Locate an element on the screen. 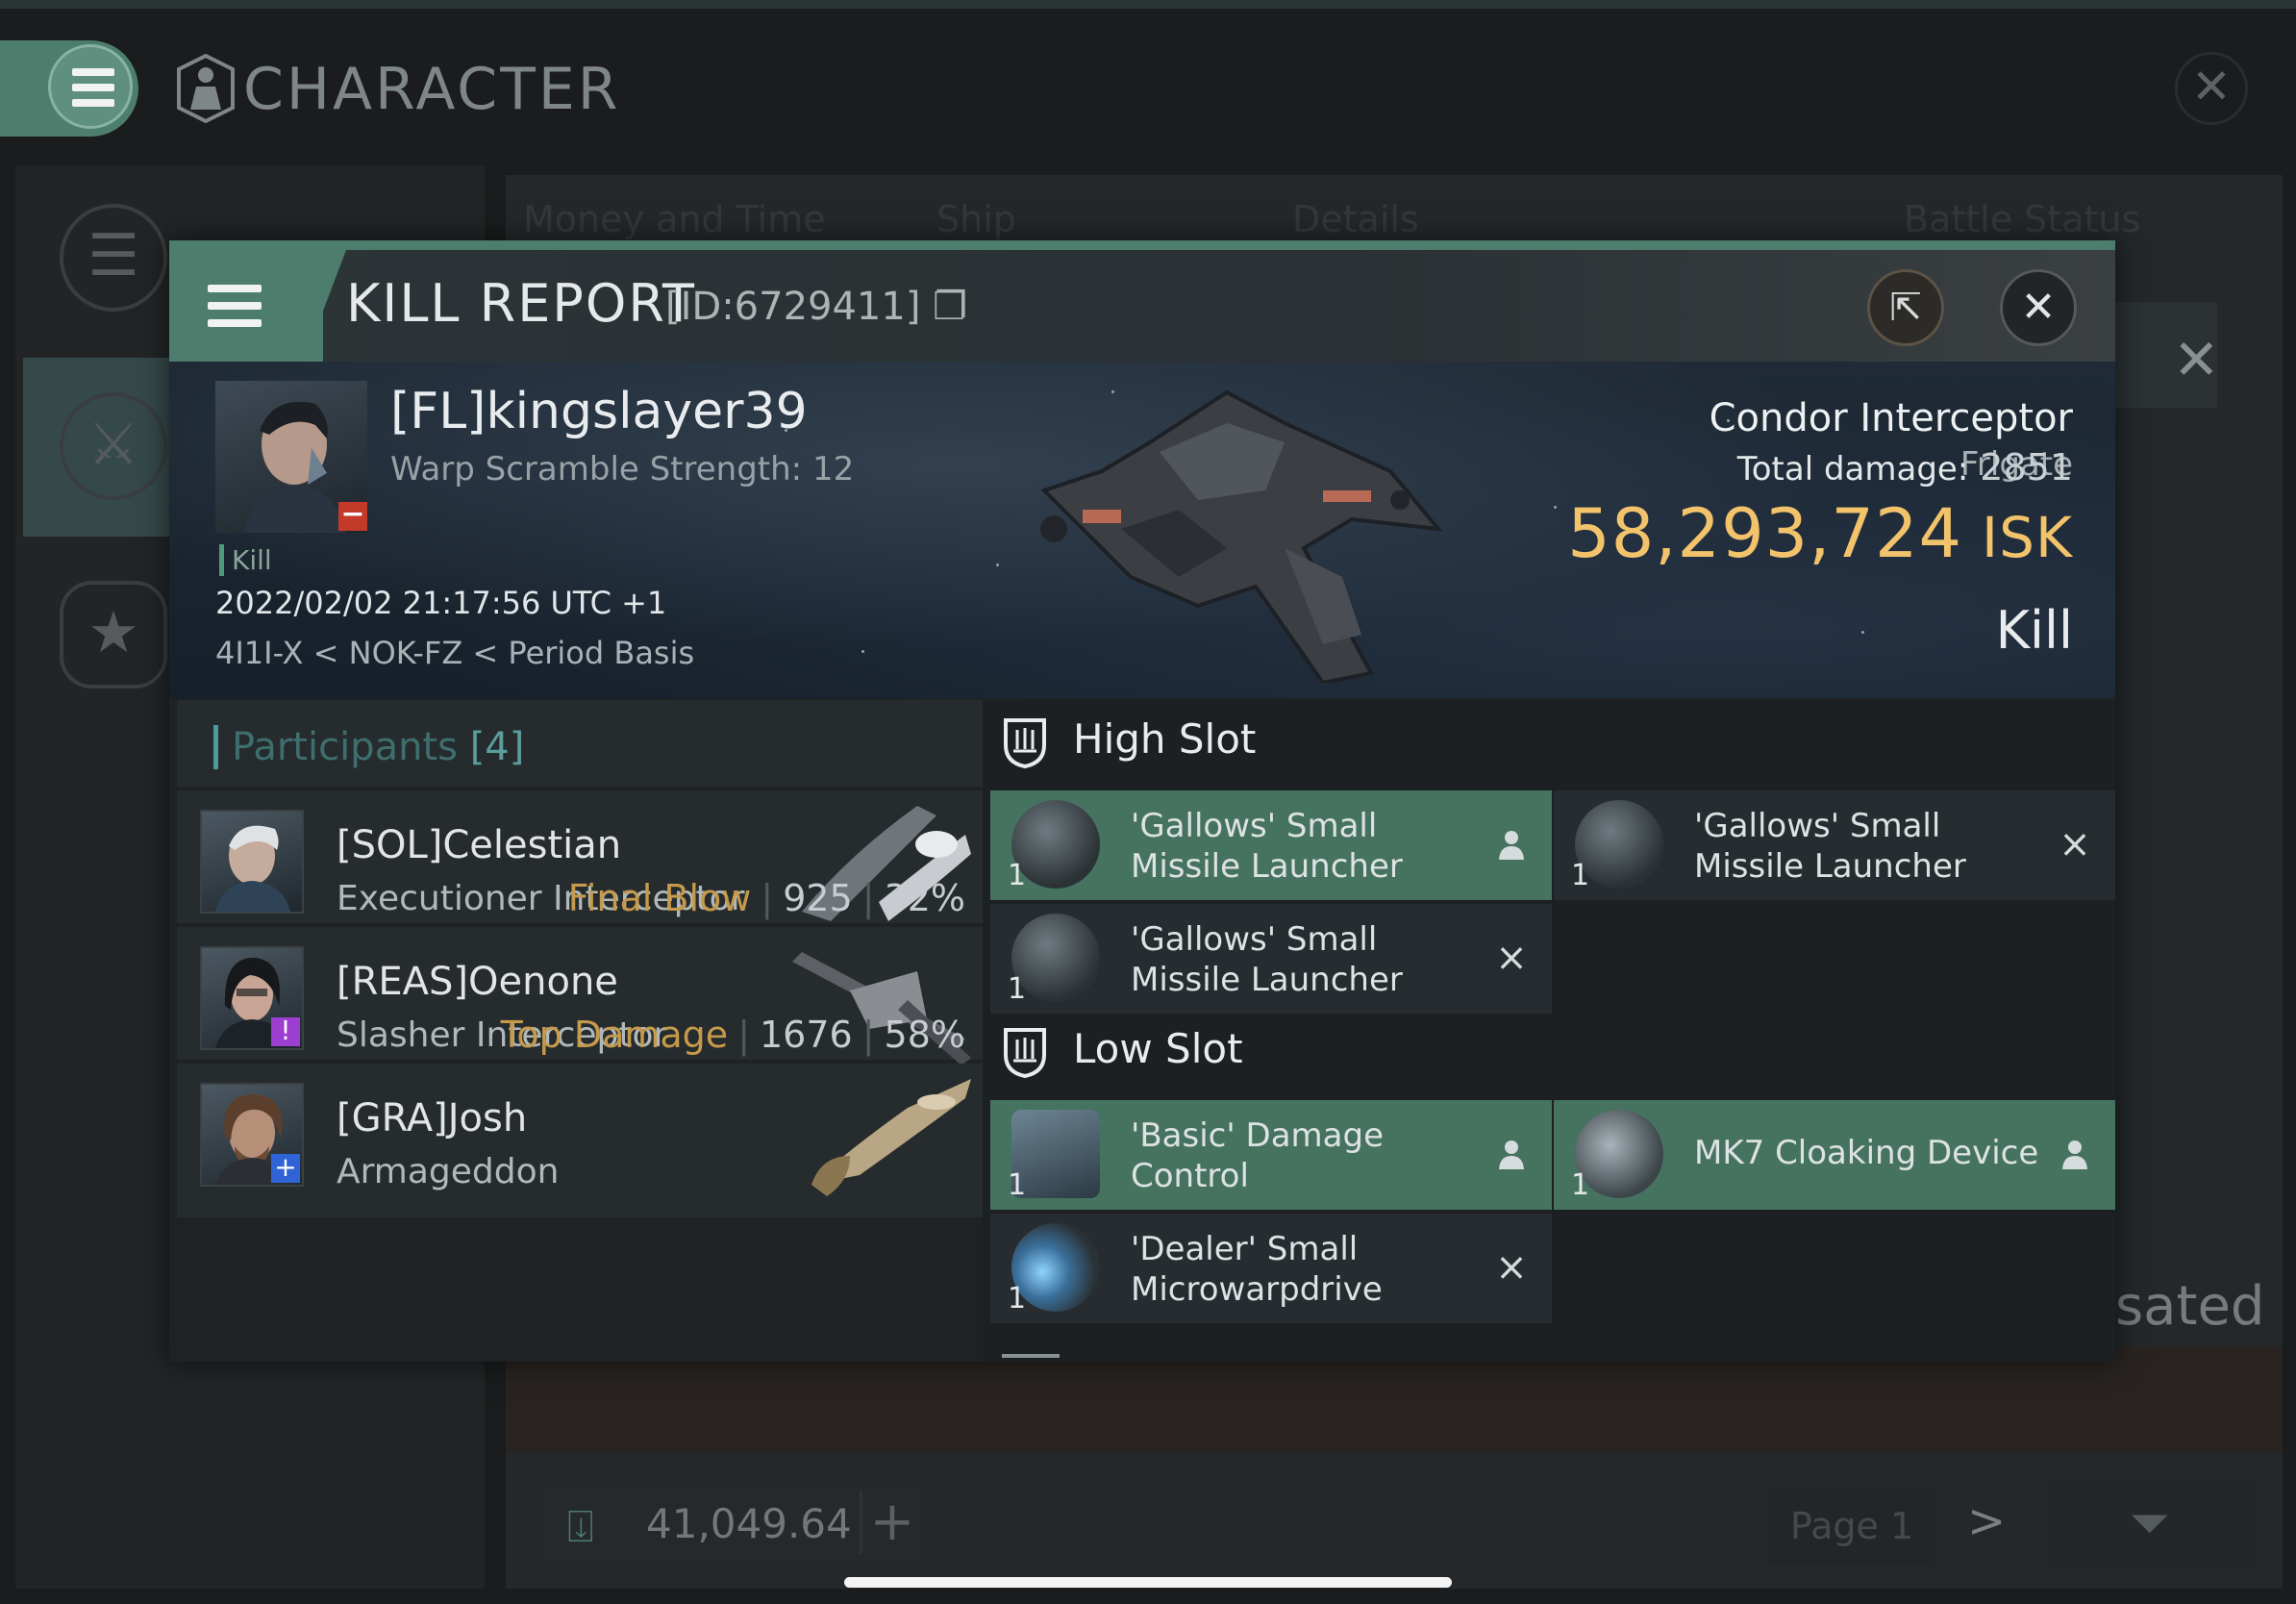 This screenshot has width=2296, height=1604. tab-money-and-time: Money and Time is located at coordinates (674, 219).